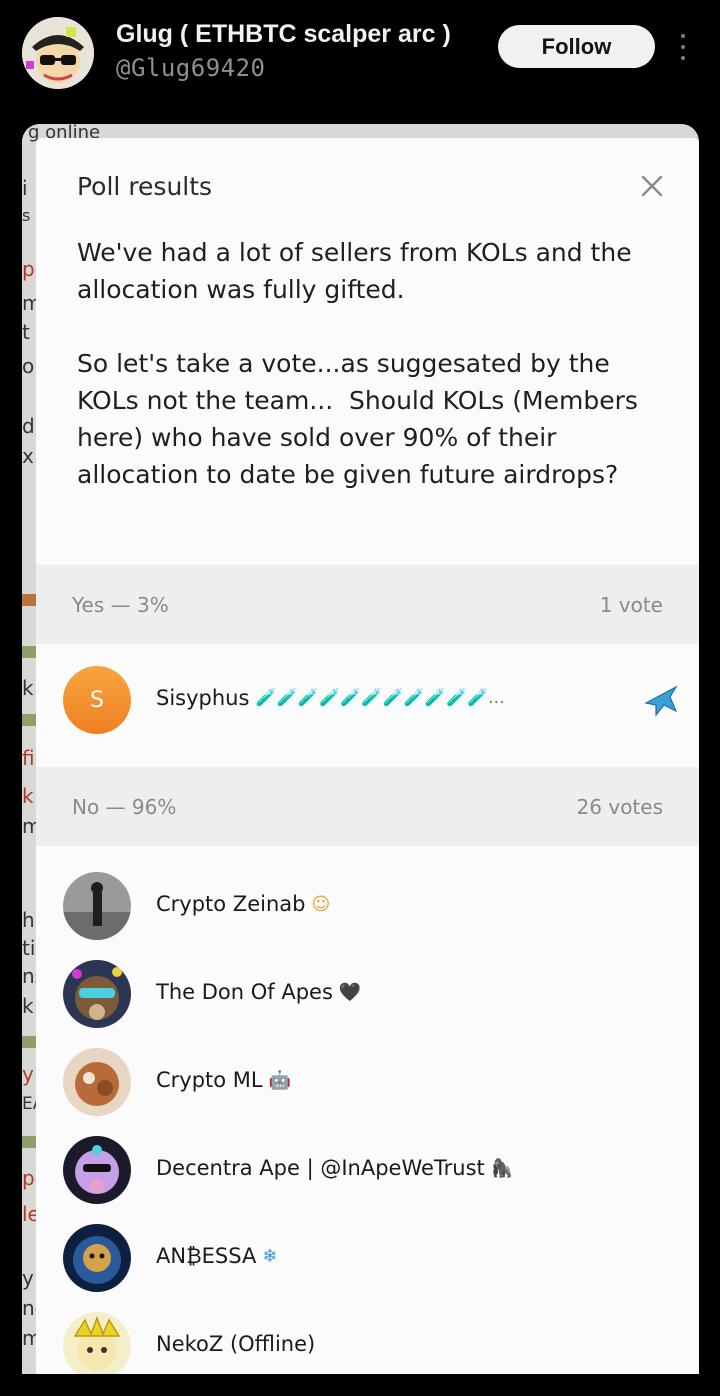 The width and height of the screenshot is (720, 1396). Describe the element at coordinates (619, 806) in the screenshot. I see `option-vote-count: 26 votes` at that location.